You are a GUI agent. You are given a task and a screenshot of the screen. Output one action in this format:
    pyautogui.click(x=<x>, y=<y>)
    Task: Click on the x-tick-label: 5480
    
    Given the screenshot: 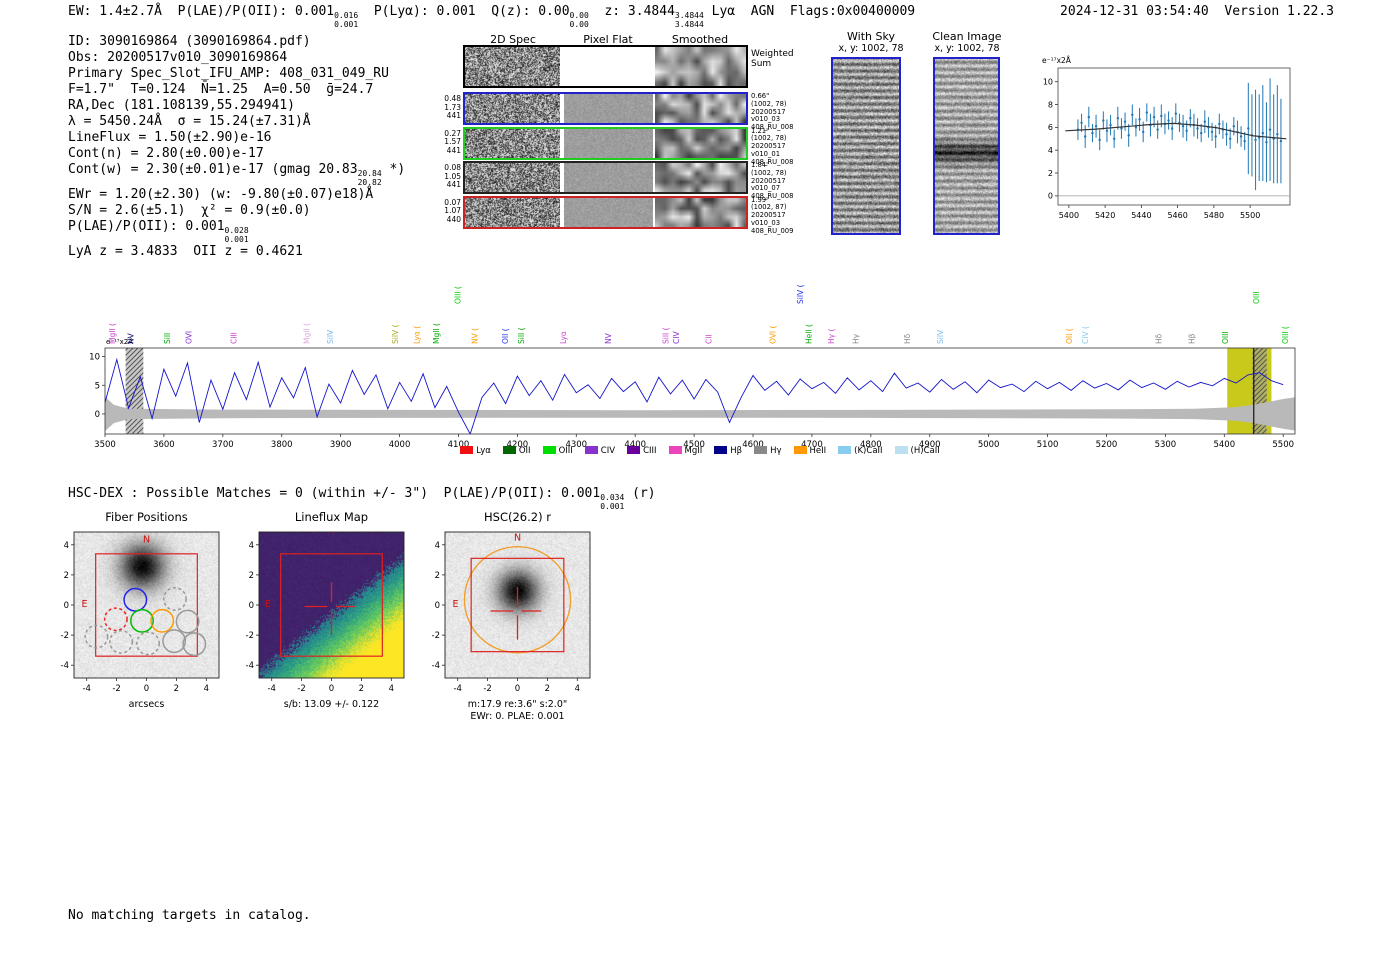 What is the action you would take?
    pyautogui.click(x=1214, y=215)
    